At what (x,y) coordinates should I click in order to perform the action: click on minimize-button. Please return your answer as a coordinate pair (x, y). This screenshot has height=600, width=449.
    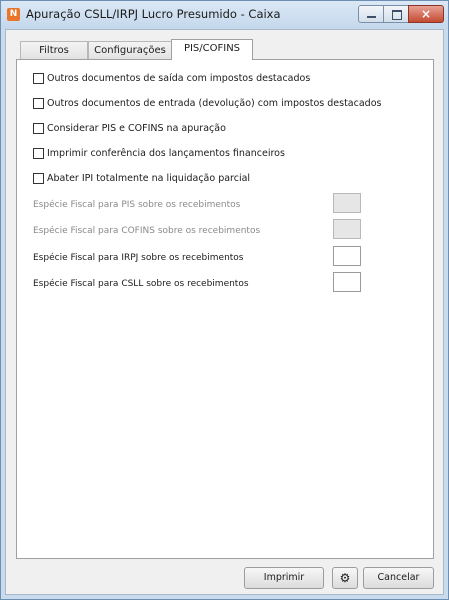
    Looking at the image, I should click on (371, 14).